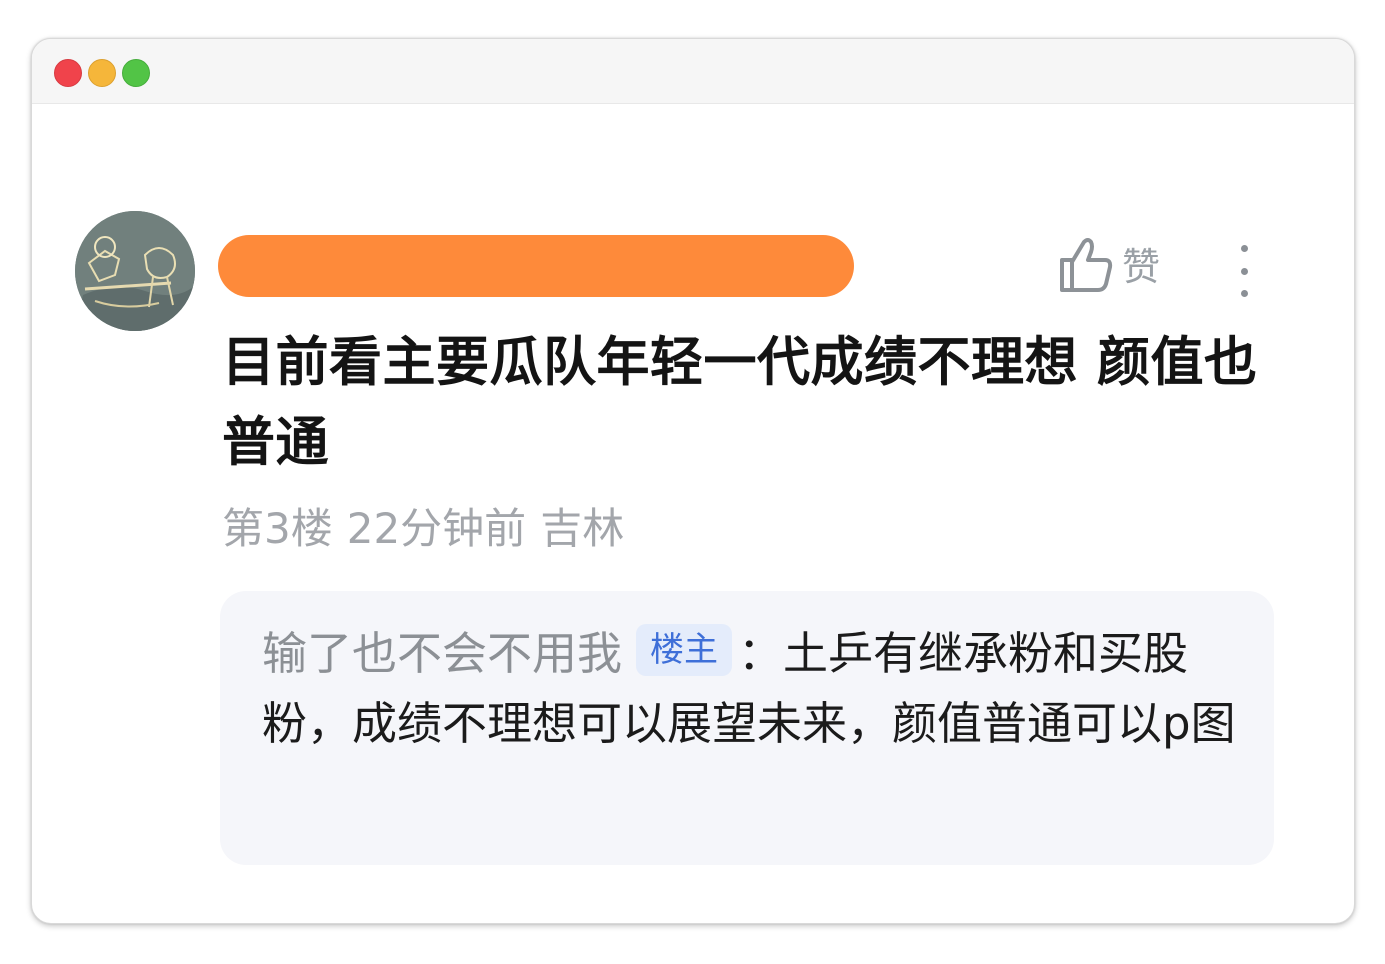  Describe the element at coordinates (68, 73) in the screenshot. I see `close-window-button` at that location.